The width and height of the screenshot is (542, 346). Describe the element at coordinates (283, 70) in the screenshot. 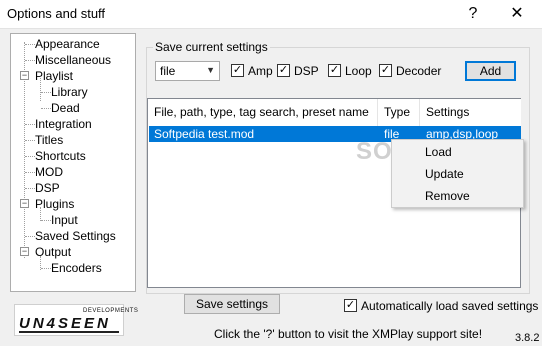

I see `dsp-checkbox: ✓` at that location.